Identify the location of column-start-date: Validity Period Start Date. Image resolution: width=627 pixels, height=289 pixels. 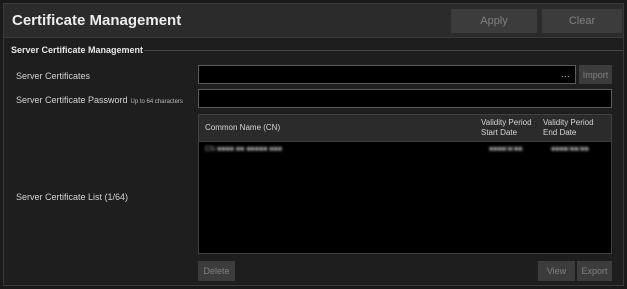
(506, 128).